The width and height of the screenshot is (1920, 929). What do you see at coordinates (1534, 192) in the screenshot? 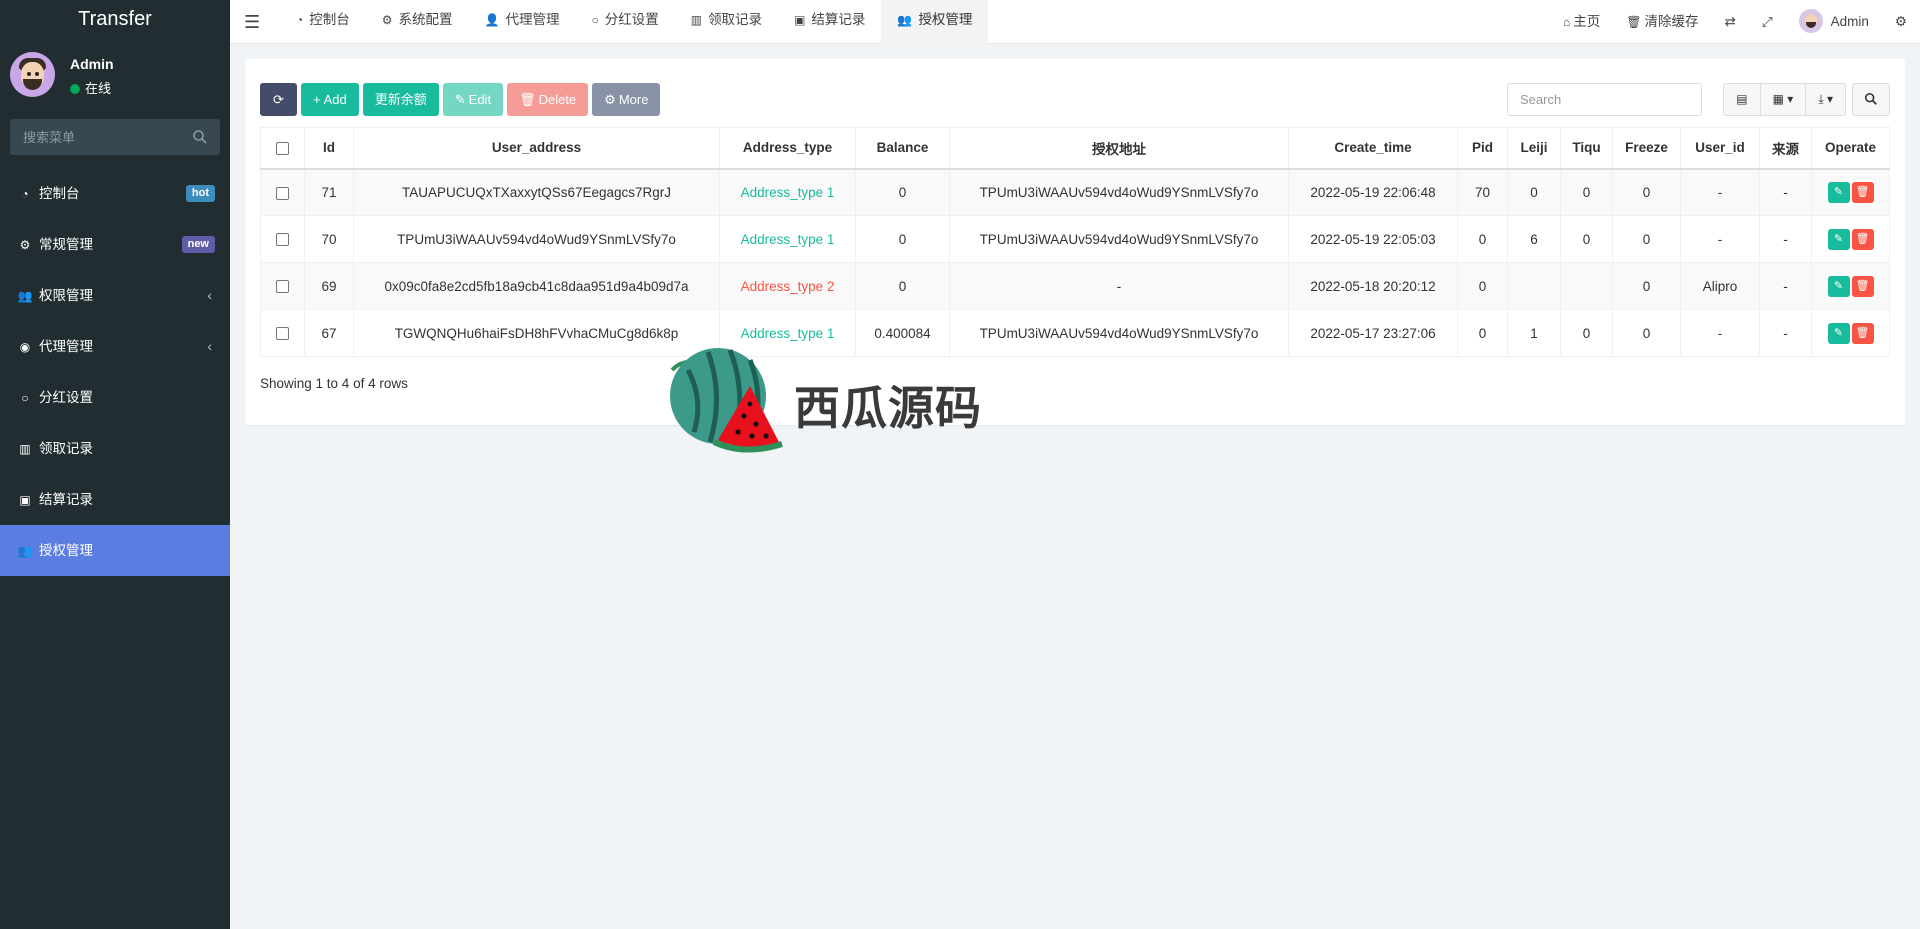
I see `cell-leiji: 0` at bounding box center [1534, 192].